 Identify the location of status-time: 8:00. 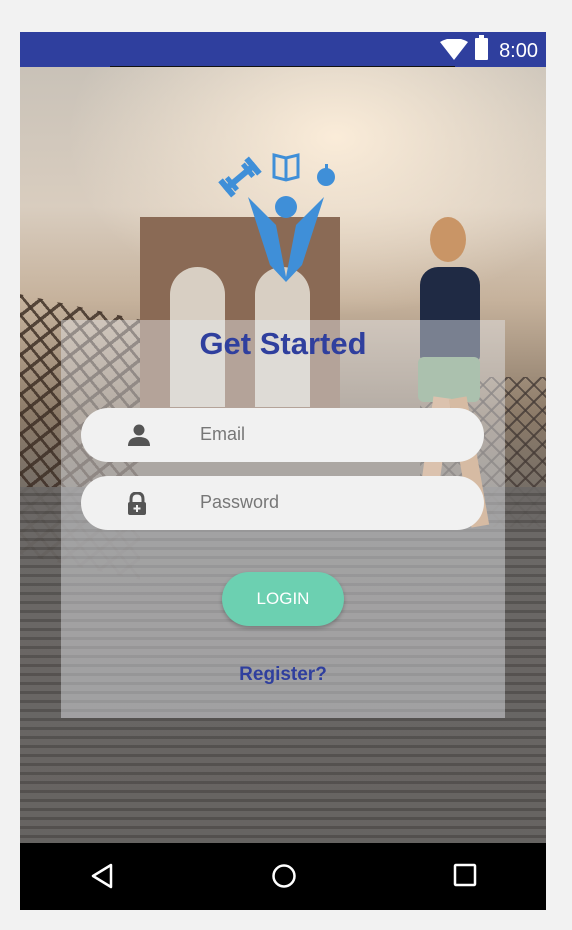
(518, 51).